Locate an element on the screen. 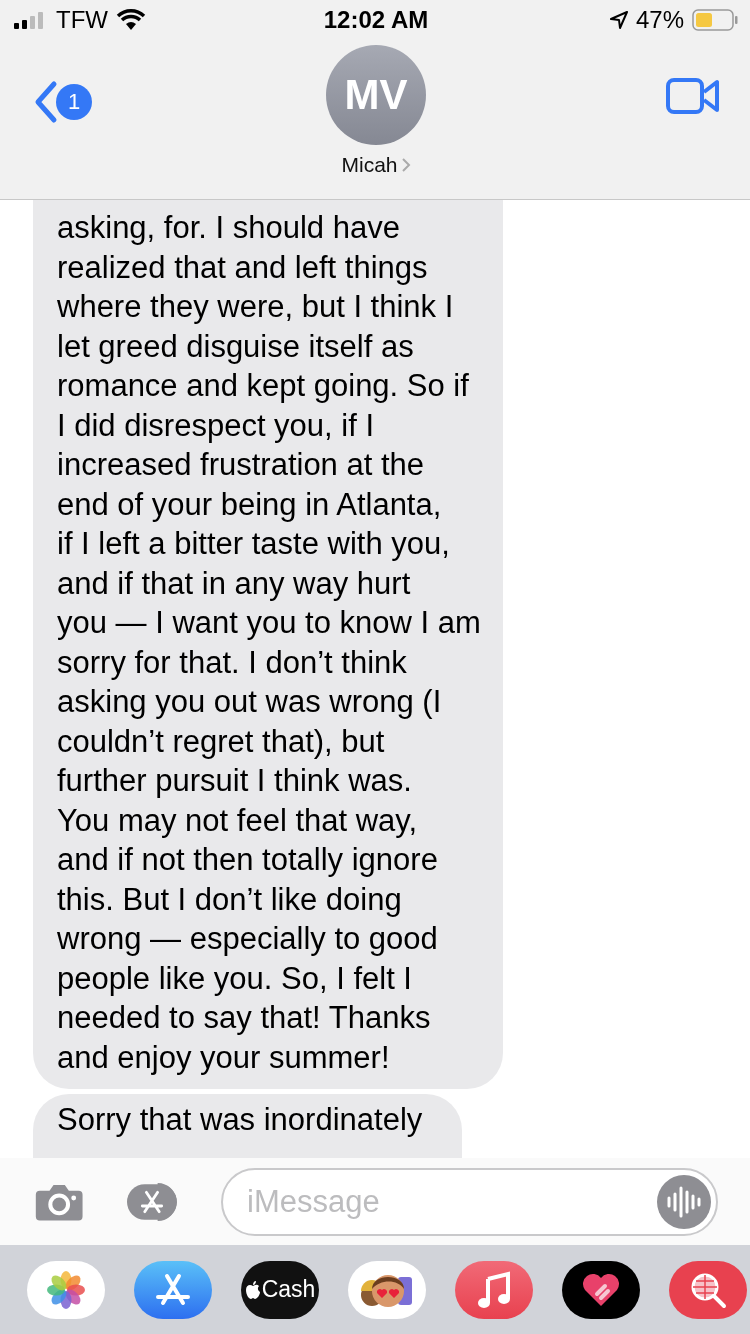 The height and width of the screenshot is (1334, 750). app-store-icon is located at coordinates (173, 1289).